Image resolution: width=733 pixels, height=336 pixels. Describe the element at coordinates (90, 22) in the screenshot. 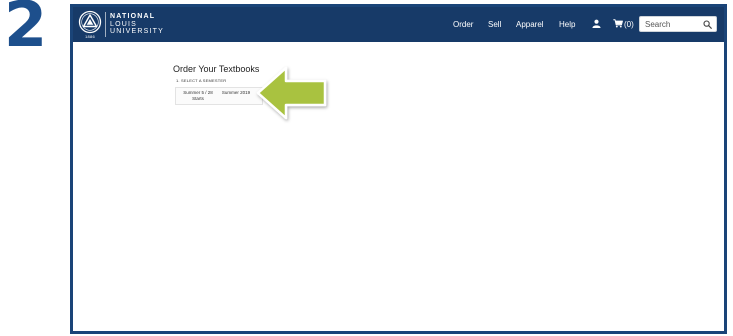

I see `triangle-seal-icon` at that location.